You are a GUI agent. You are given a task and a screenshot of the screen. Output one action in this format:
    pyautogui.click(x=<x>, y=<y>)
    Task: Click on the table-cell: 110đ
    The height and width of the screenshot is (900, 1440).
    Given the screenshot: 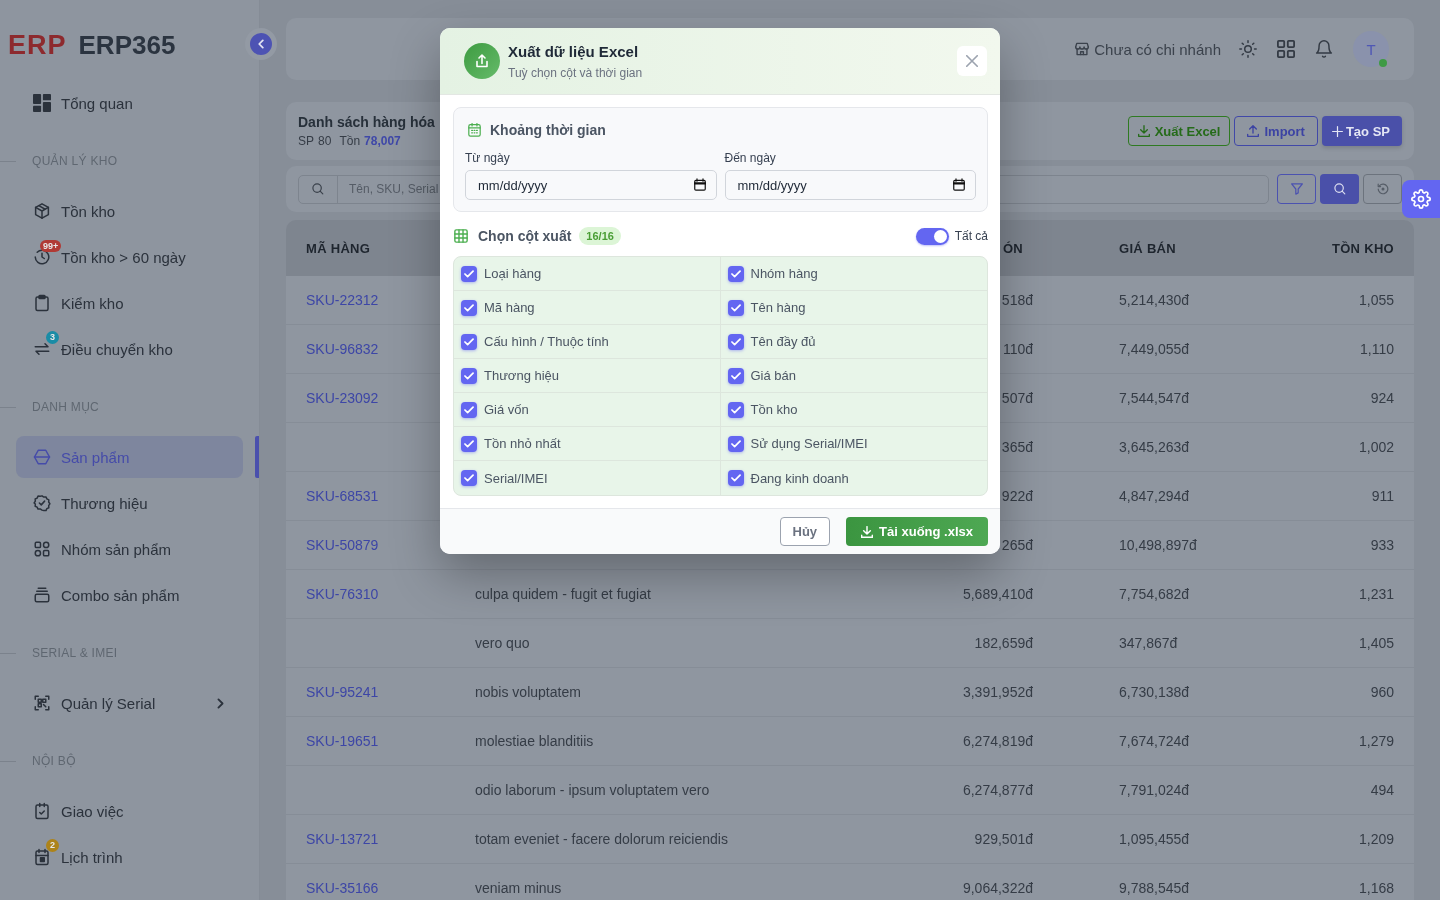 What is the action you would take?
    pyautogui.click(x=1017, y=349)
    